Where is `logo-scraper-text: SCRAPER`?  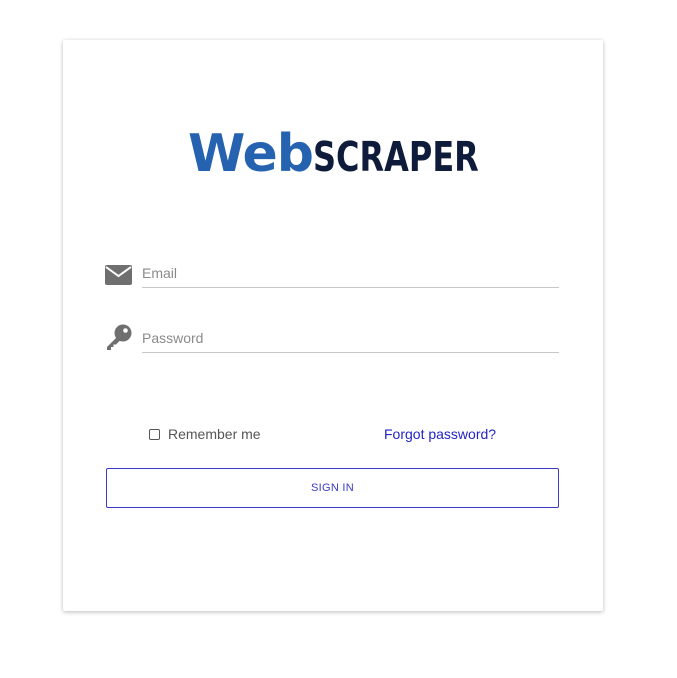 logo-scraper-text: SCRAPER is located at coordinates (396, 157).